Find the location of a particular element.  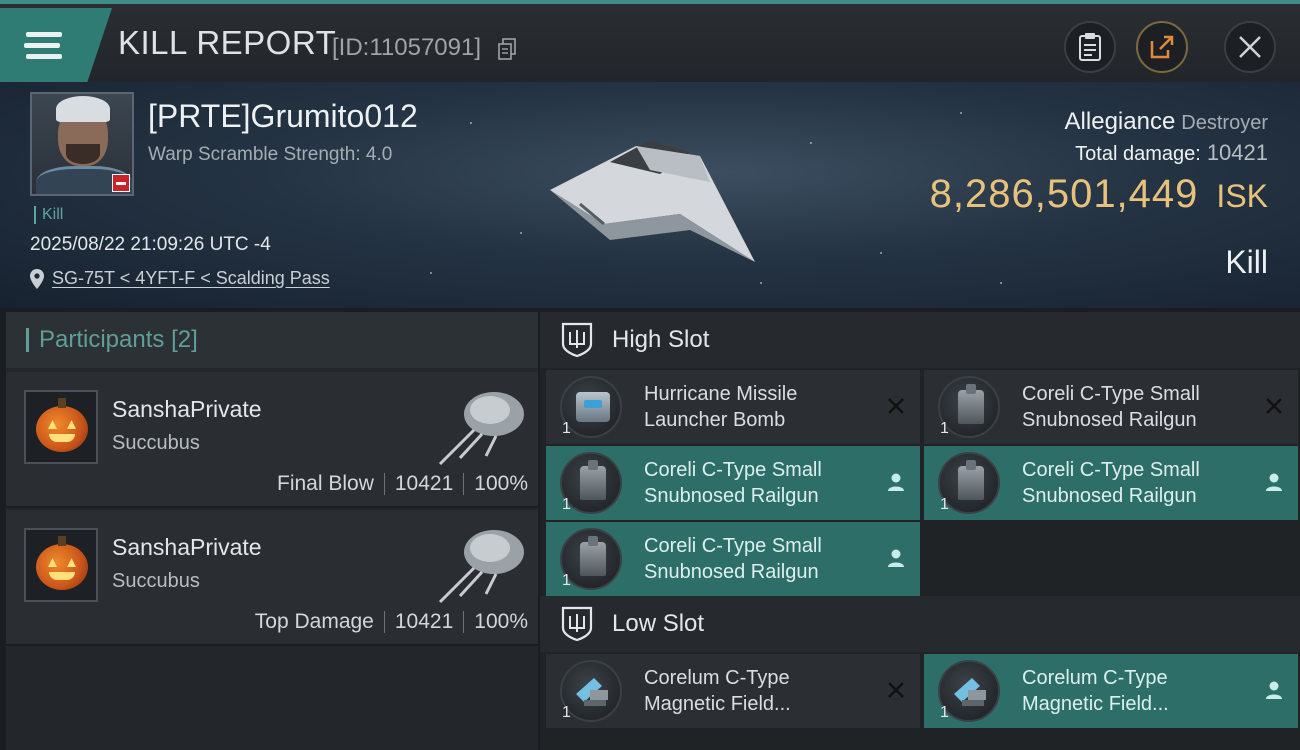

warp-scramble-strength: Warp Scramble Strength: 4.0 is located at coordinates (270, 154).